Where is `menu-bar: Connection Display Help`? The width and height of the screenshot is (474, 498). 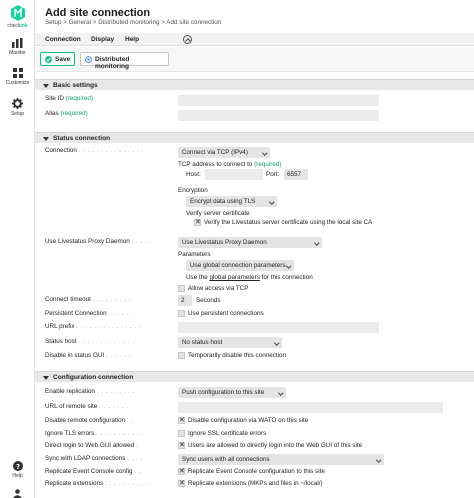 menu-bar: Connection Display Help is located at coordinates (254, 39).